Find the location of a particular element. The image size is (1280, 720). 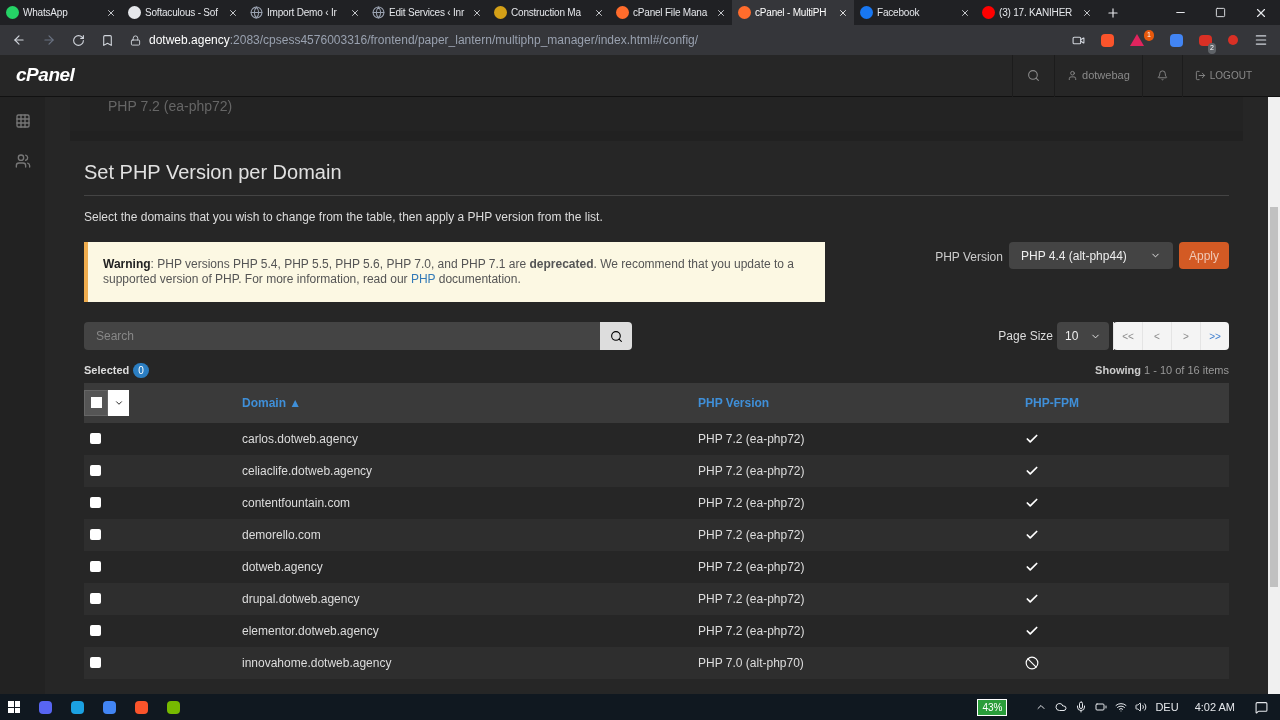

browser-tab: Construction Ma is located at coordinates (549, 12).